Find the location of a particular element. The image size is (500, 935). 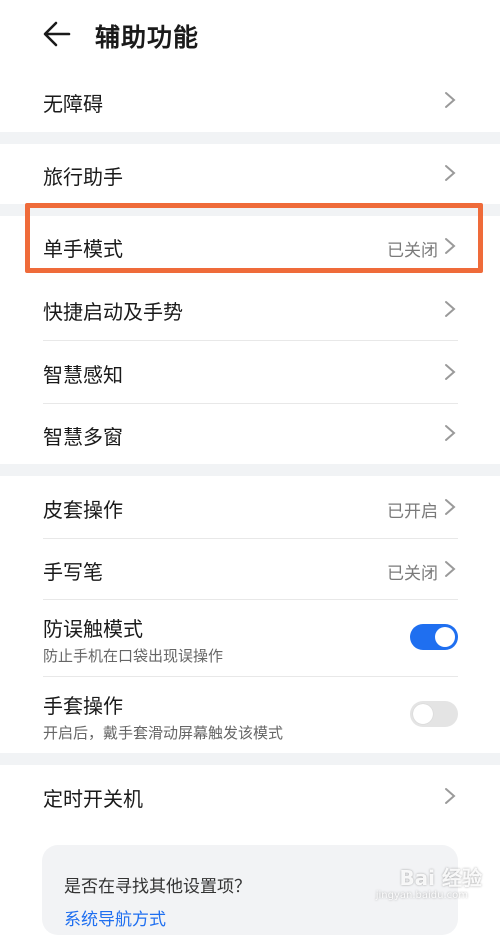

settings-item-cover-operation: 皮套操作 已开启 is located at coordinates (250, 507).